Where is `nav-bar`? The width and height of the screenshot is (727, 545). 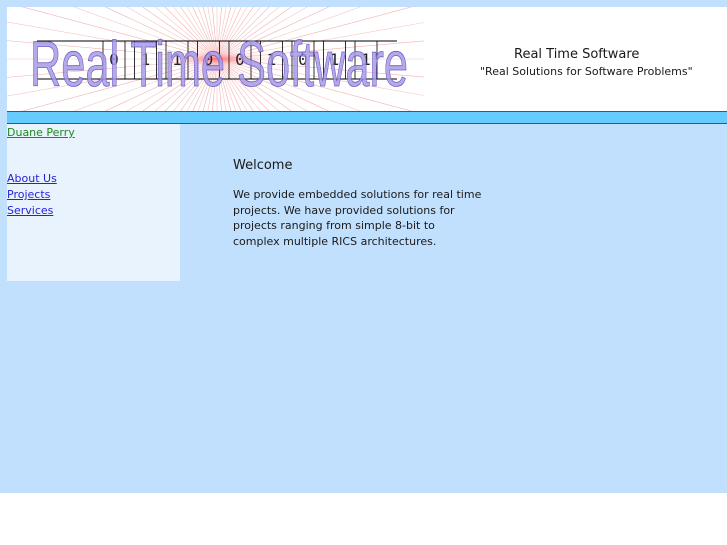
nav-bar is located at coordinates (367, 117).